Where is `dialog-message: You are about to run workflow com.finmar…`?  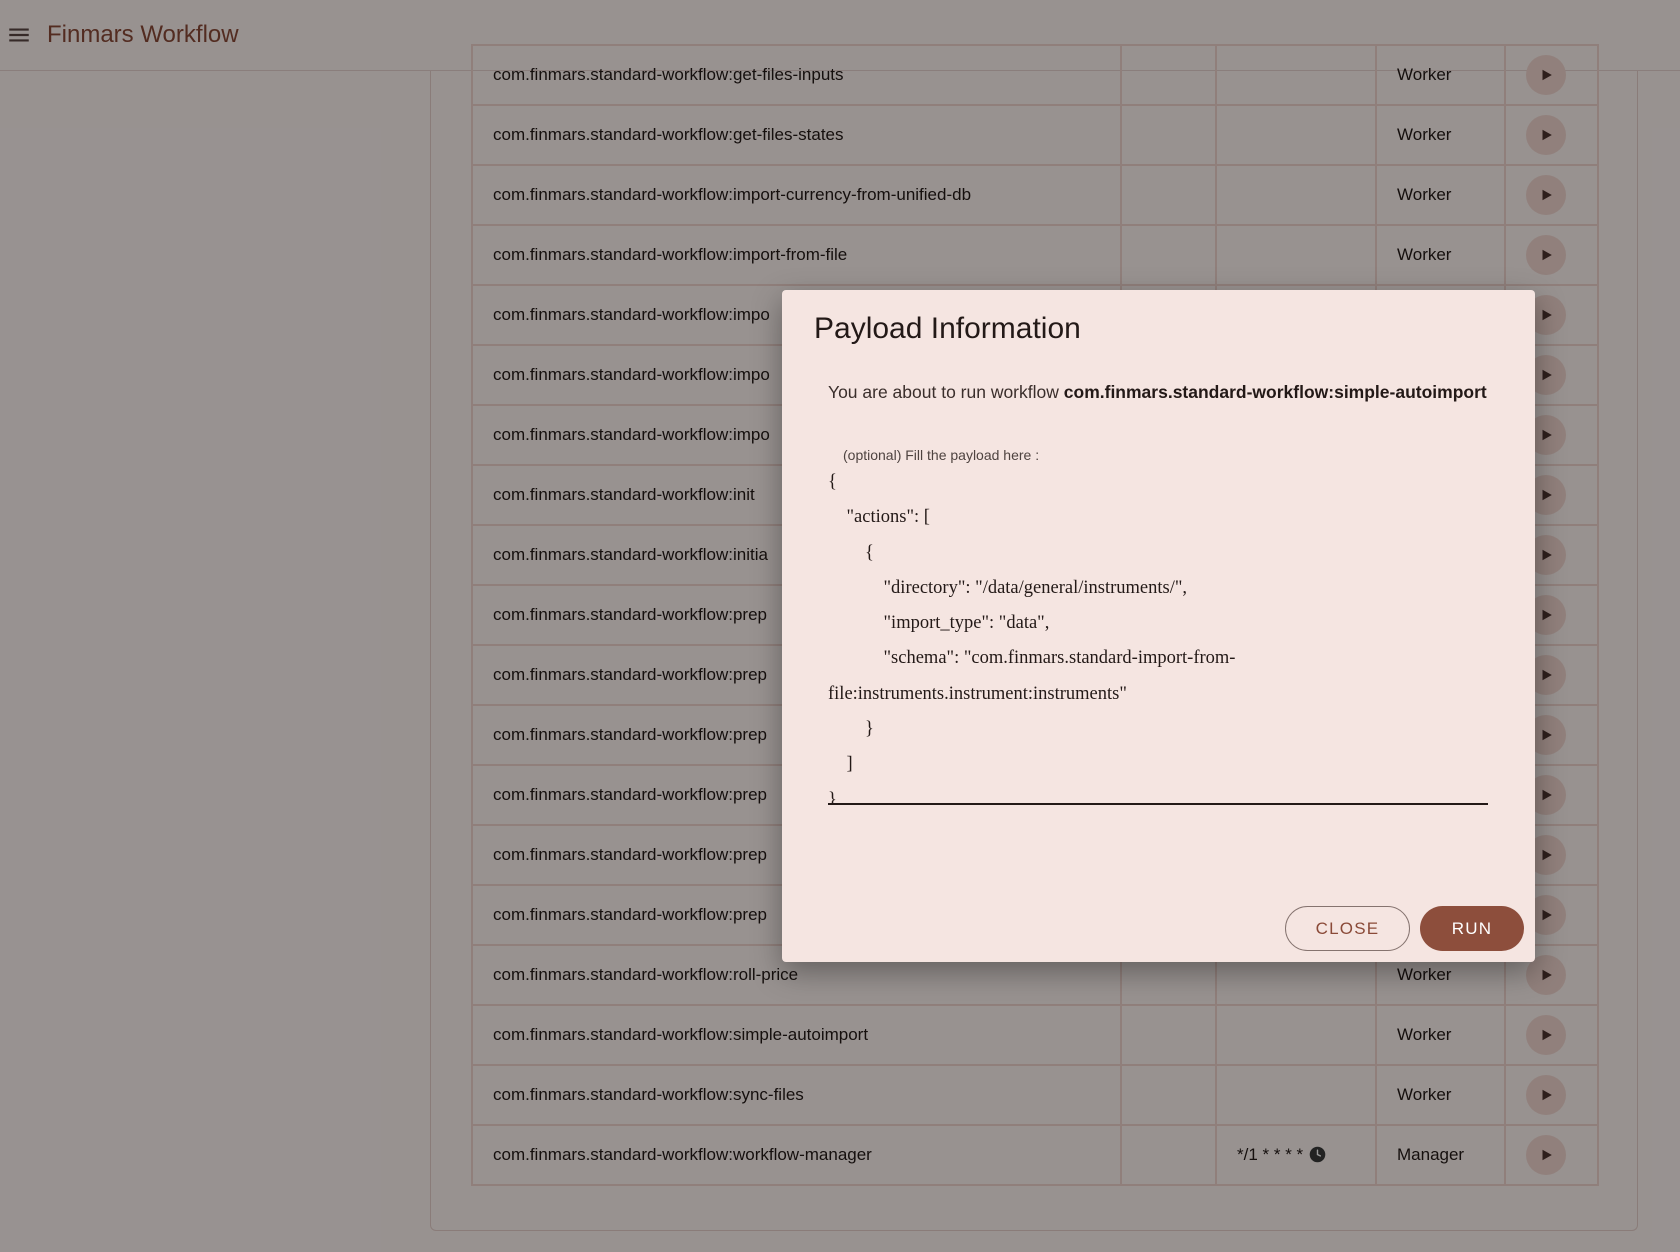 dialog-message: You are about to run workflow com.finmar… is located at coordinates (1157, 392).